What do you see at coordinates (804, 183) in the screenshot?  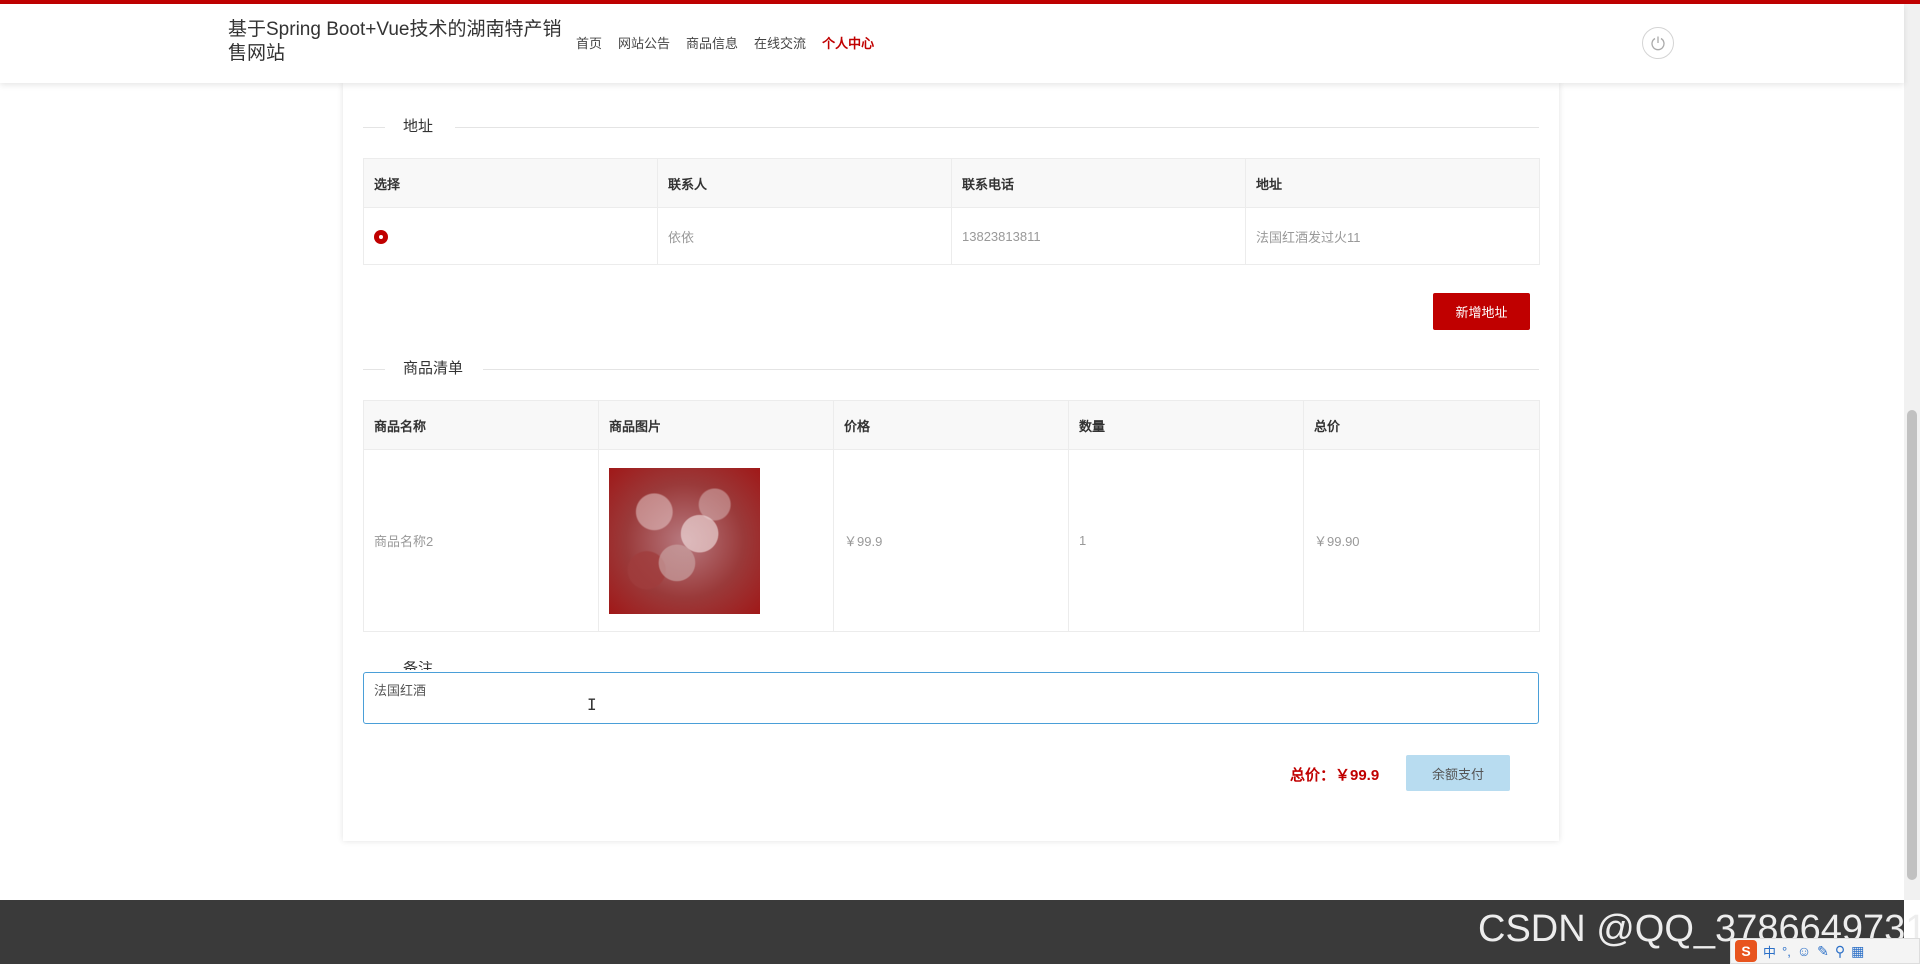 I see `column-header: 联系人` at bounding box center [804, 183].